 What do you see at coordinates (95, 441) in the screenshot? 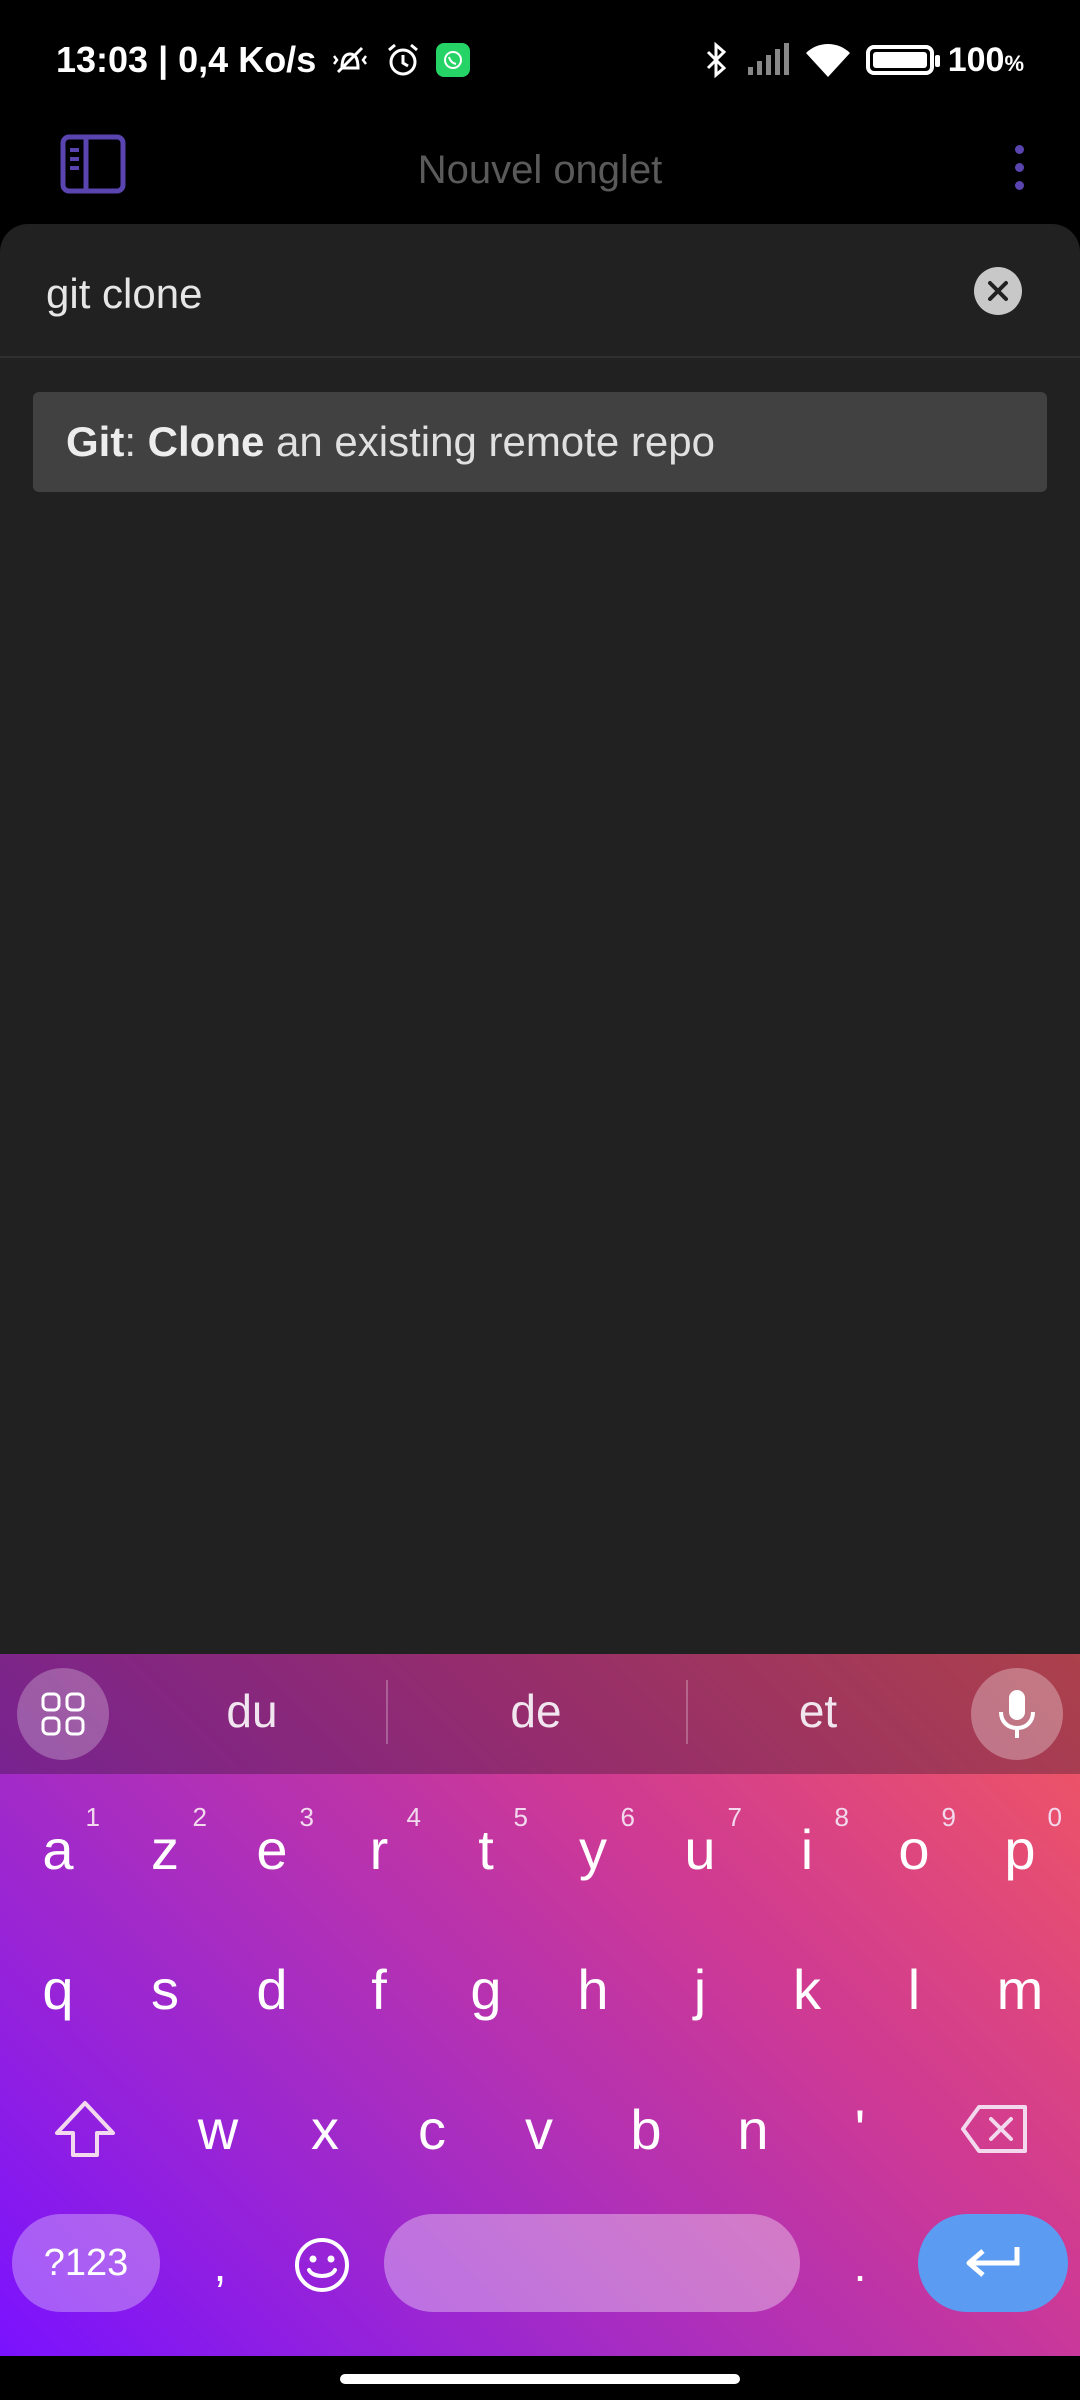
I see `result-prefix: Git` at bounding box center [95, 441].